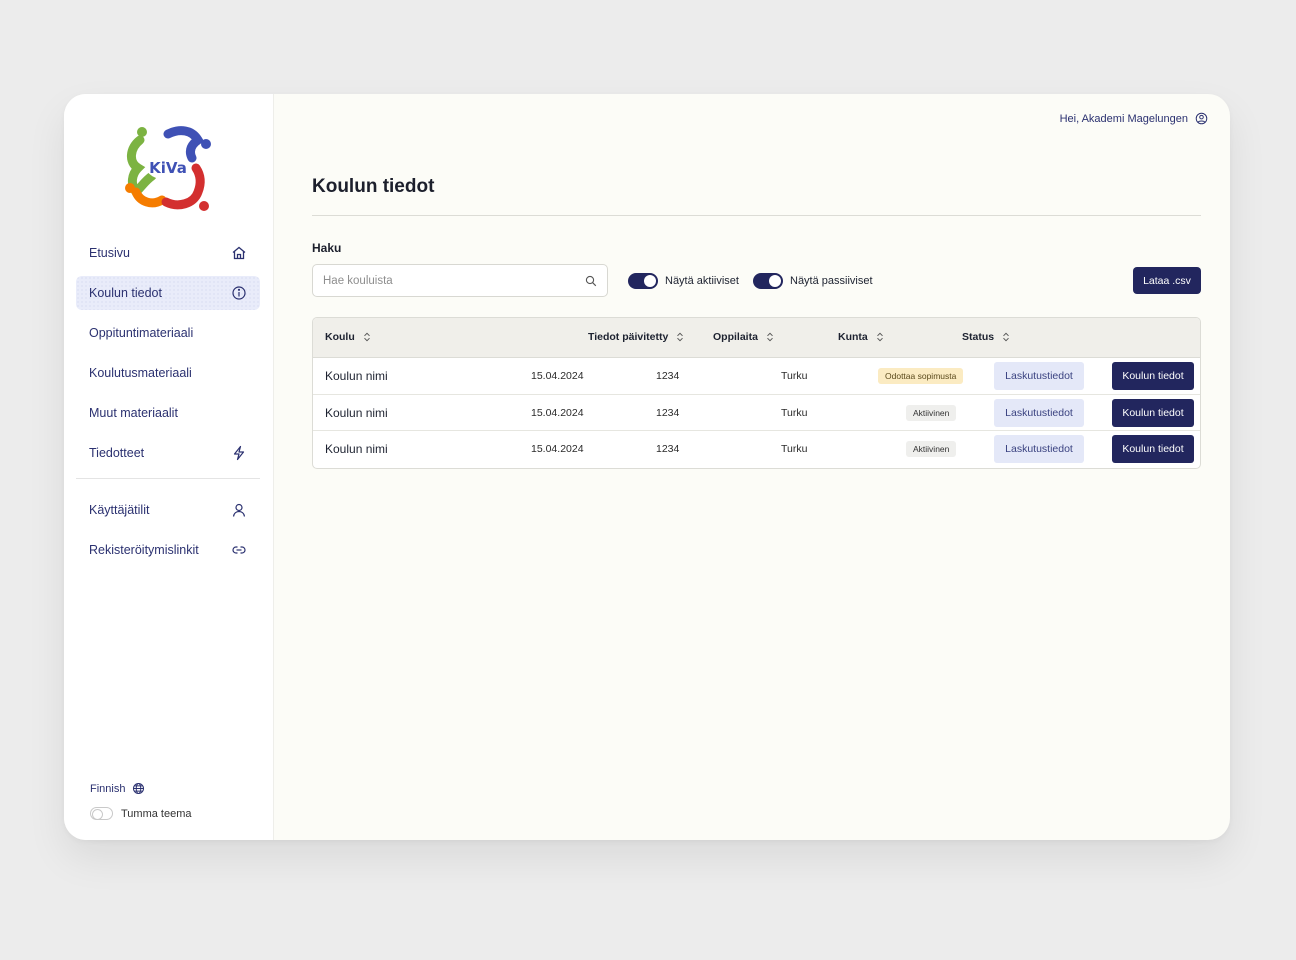 The image size is (1296, 960). I want to click on sidebar-item-label: Koulutusmateriaali, so click(140, 373).